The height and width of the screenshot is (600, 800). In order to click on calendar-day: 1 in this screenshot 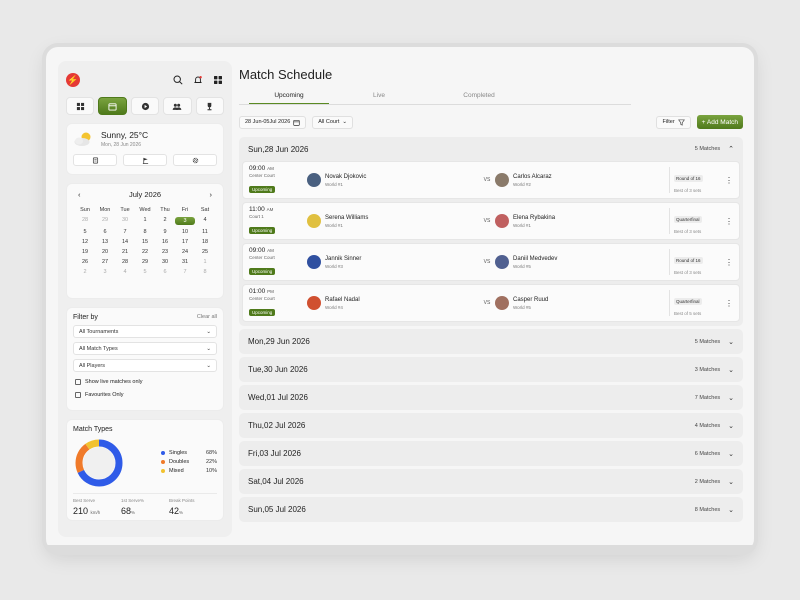, I will do `click(145, 221)`.